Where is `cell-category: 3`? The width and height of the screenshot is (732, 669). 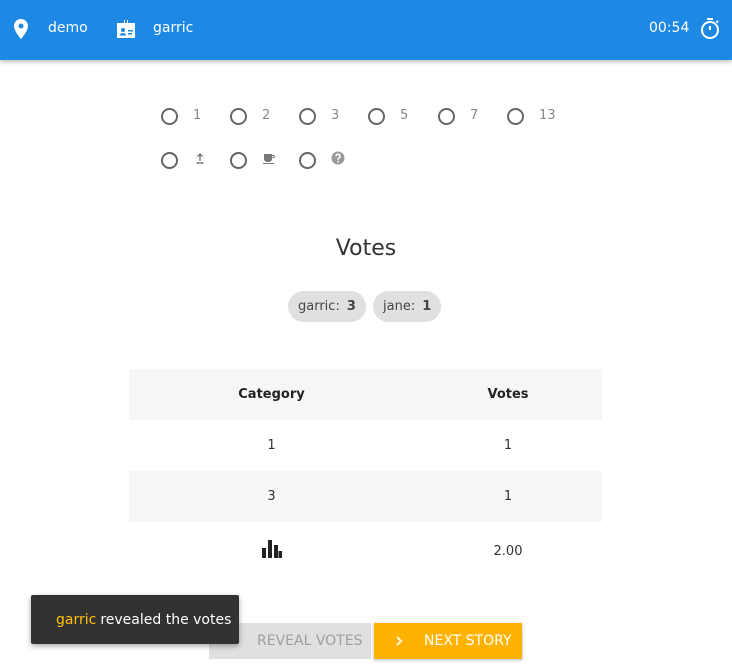
cell-category: 3 is located at coordinates (271, 496).